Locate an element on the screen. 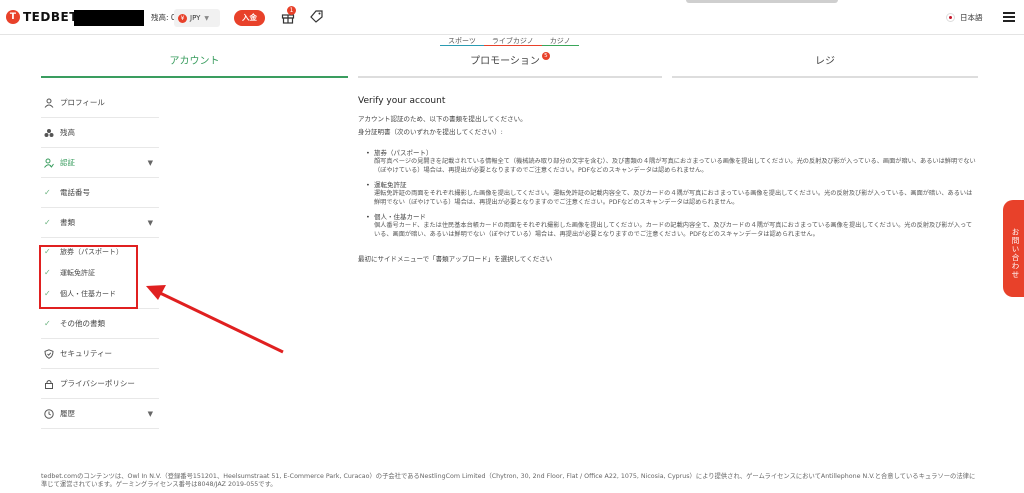  sidebar-item-label: プロフィール is located at coordinates (82, 102).